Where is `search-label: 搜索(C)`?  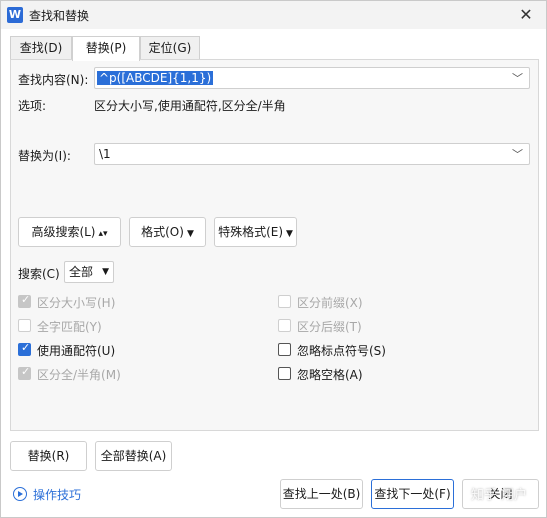
search-label: 搜索(C) is located at coordinates (39, 274).